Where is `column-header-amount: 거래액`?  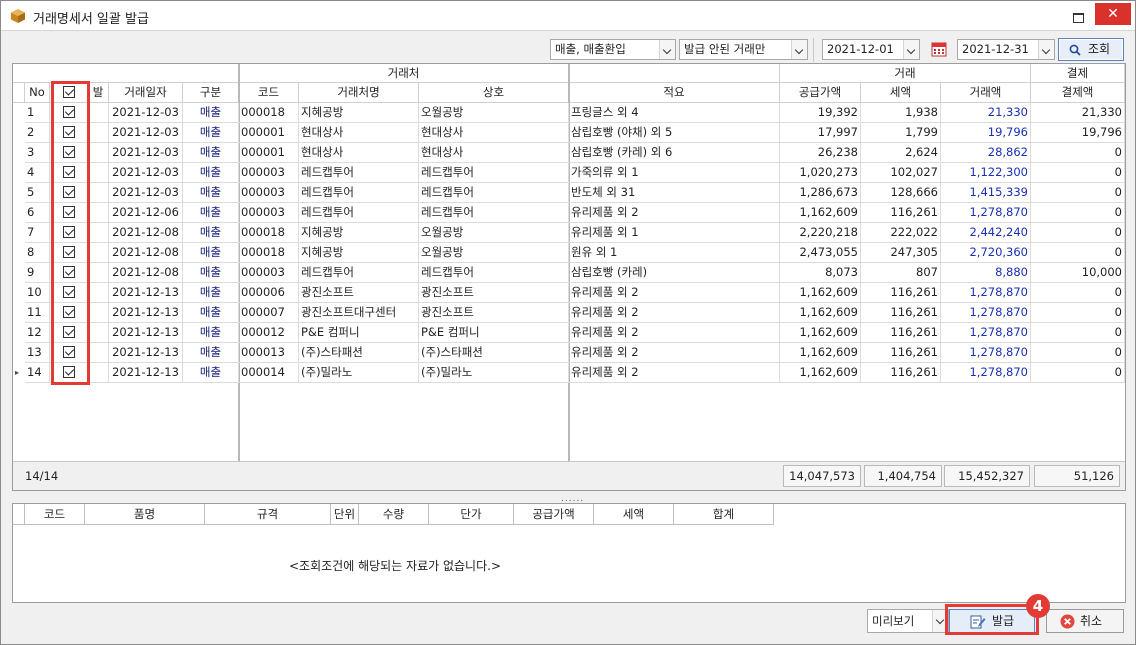
column-header-amount: 거래액 is located at coordinates (986, 93).